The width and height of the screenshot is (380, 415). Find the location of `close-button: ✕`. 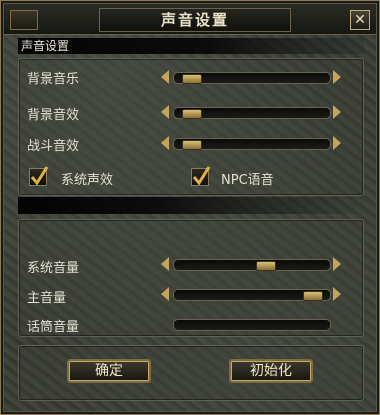

close-button: ✕ is located at coordinates (360, 20).